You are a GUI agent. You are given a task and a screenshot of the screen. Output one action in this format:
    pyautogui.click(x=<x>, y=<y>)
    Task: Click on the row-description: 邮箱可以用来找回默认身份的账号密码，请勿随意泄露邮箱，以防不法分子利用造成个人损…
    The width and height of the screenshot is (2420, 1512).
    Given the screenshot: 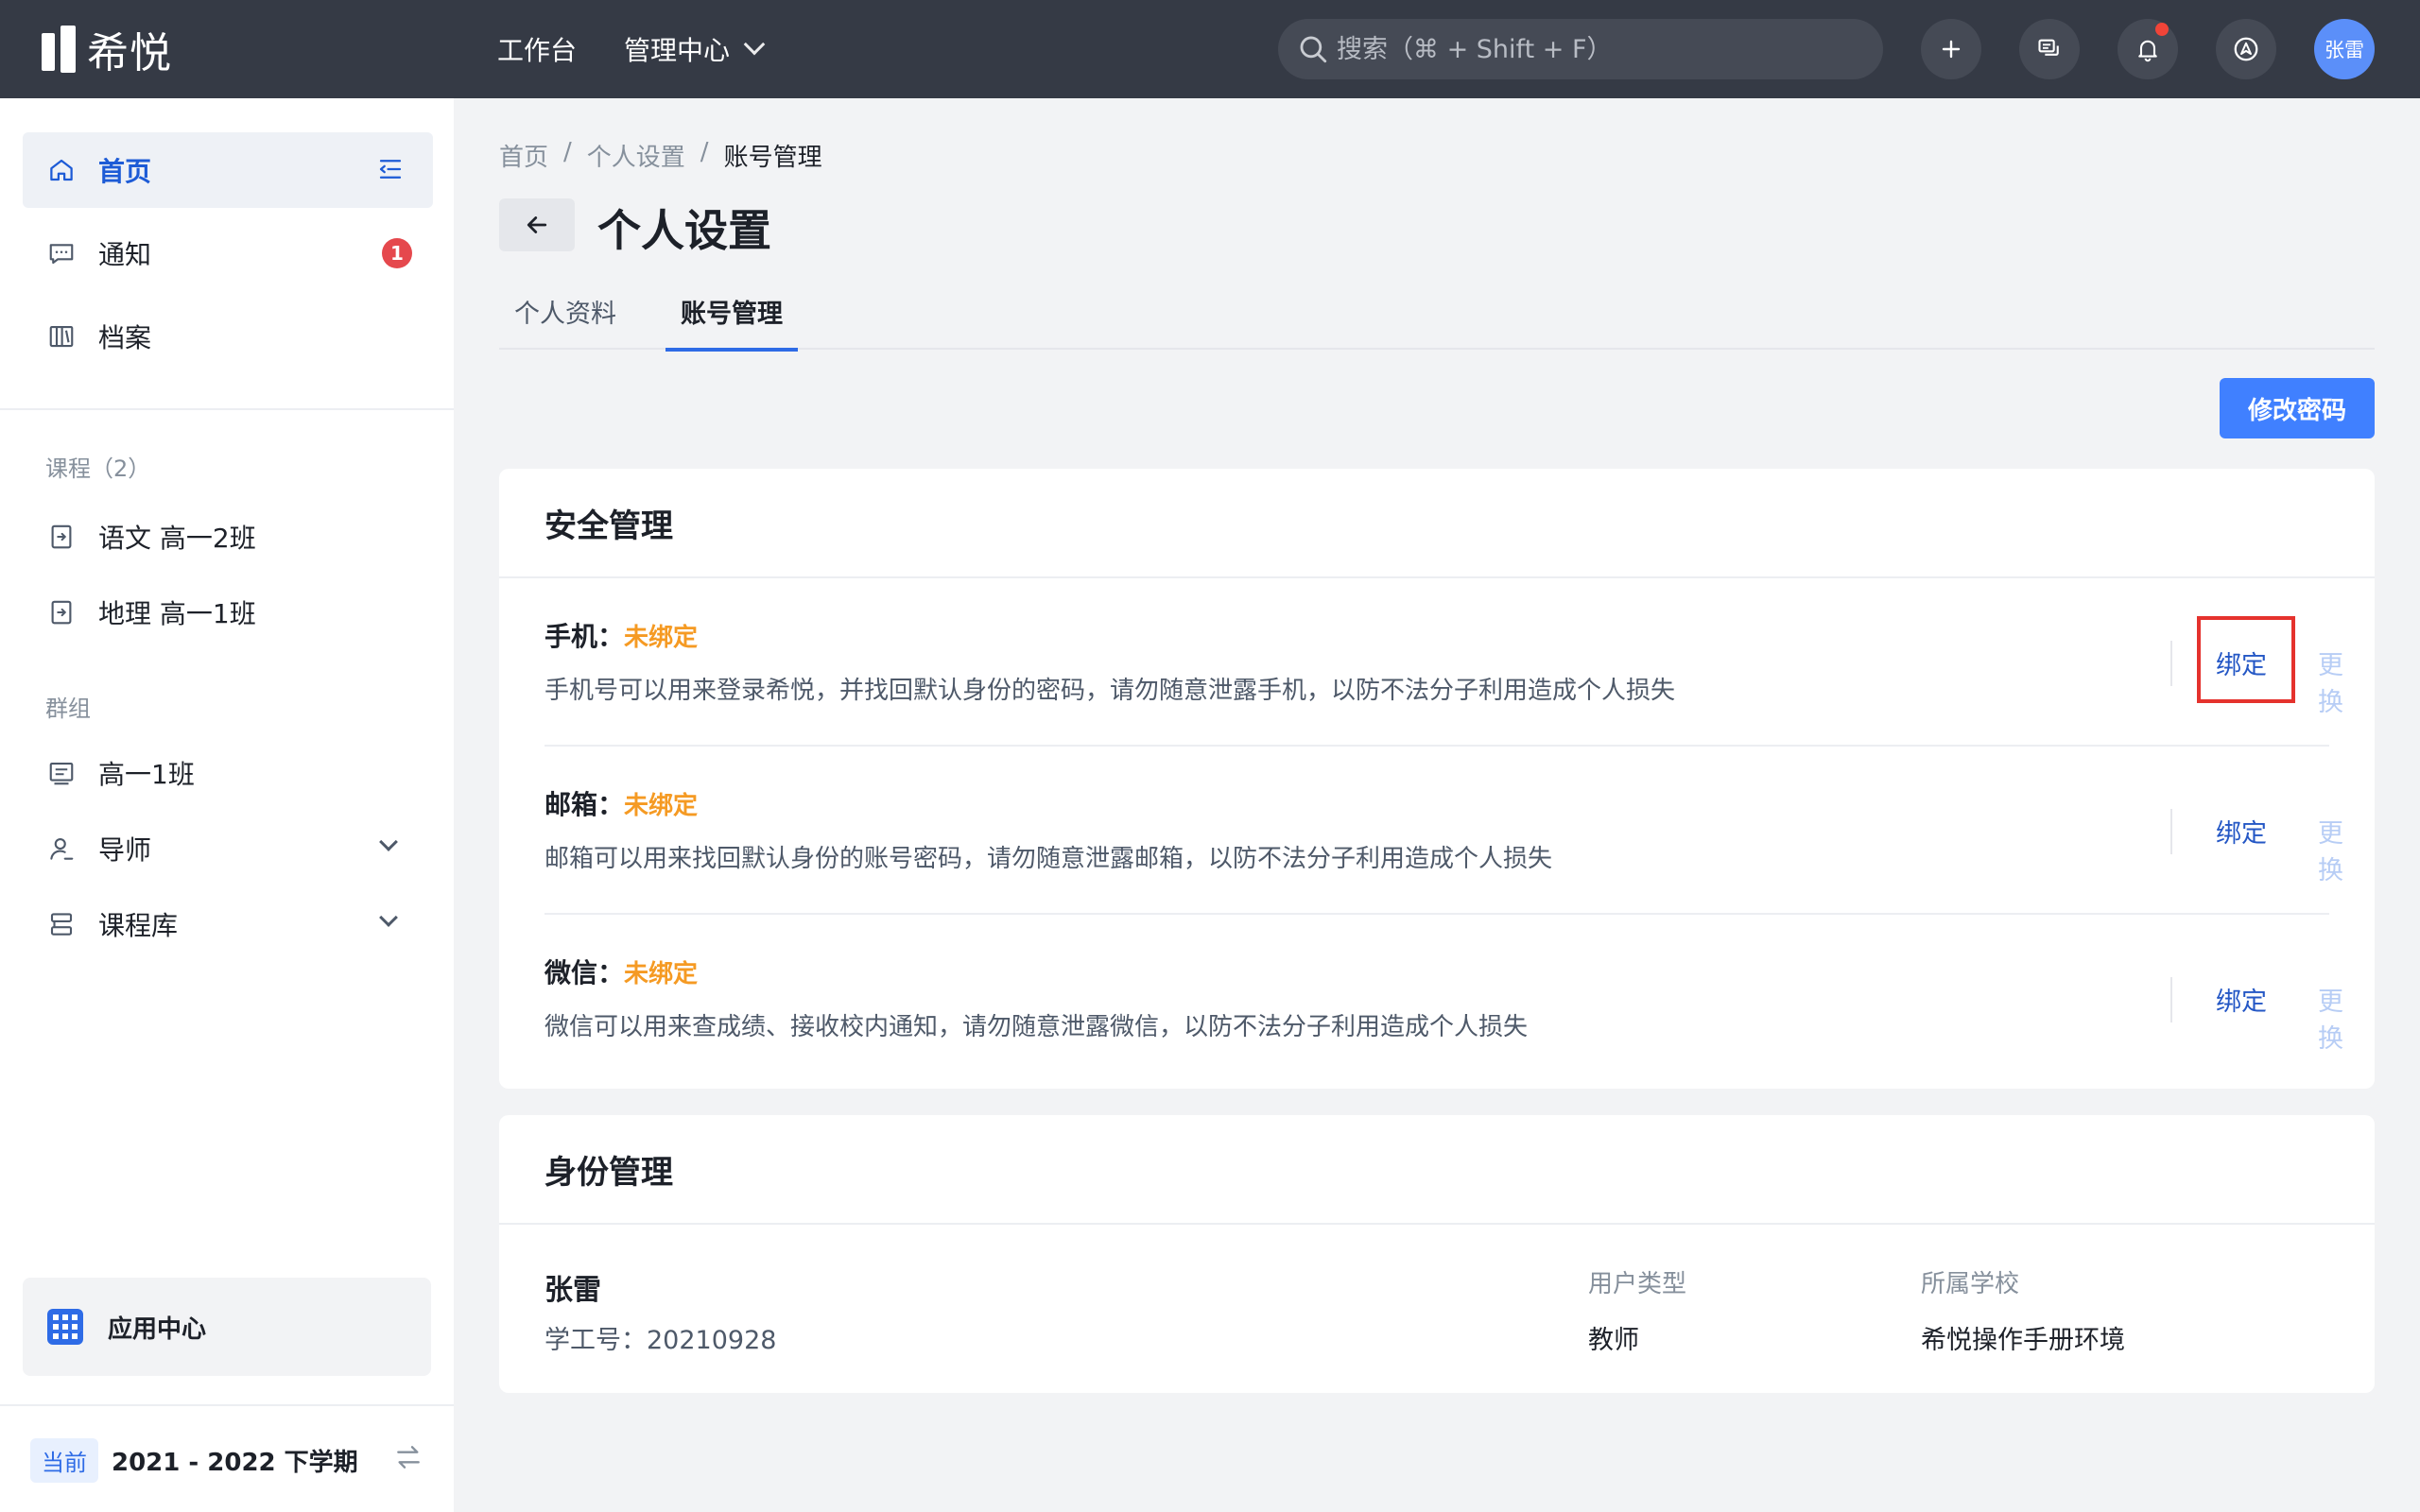 What is the action you would take?
    pyautogui.click(x=1048, y=859)
    